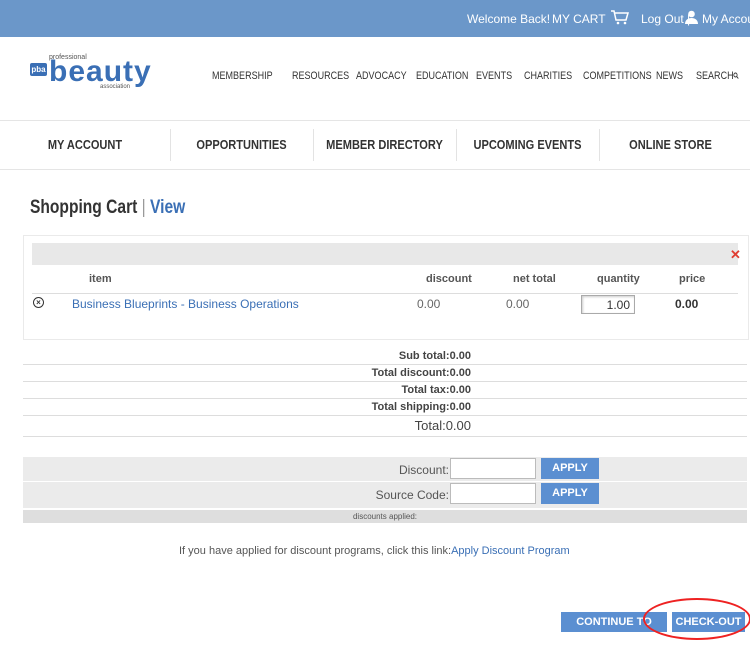  I want to click on total-shipping-text: Total shipping:0.00, so click(421, 407).